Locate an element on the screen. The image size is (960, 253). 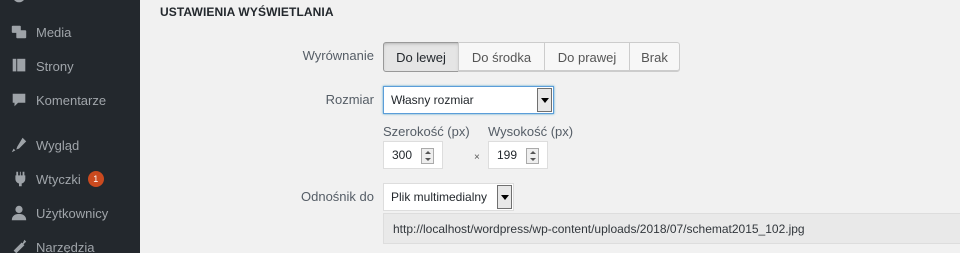
align-right-button: Do prawej is located at coordinates (587, 57).